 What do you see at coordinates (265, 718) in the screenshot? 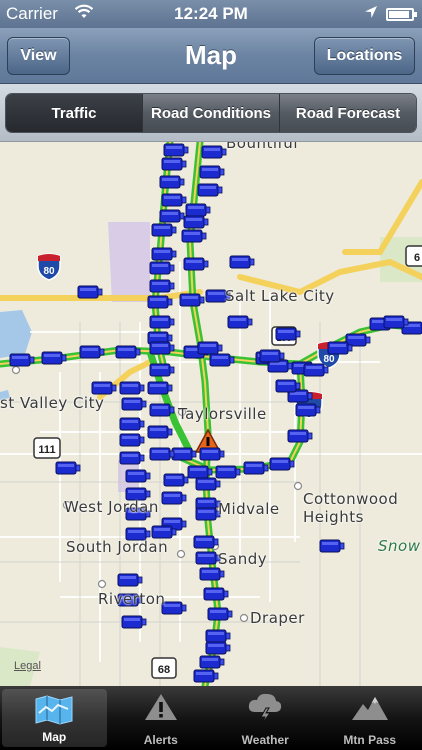
I see `tab-weather: Weather` at bounding box center [265, 718].